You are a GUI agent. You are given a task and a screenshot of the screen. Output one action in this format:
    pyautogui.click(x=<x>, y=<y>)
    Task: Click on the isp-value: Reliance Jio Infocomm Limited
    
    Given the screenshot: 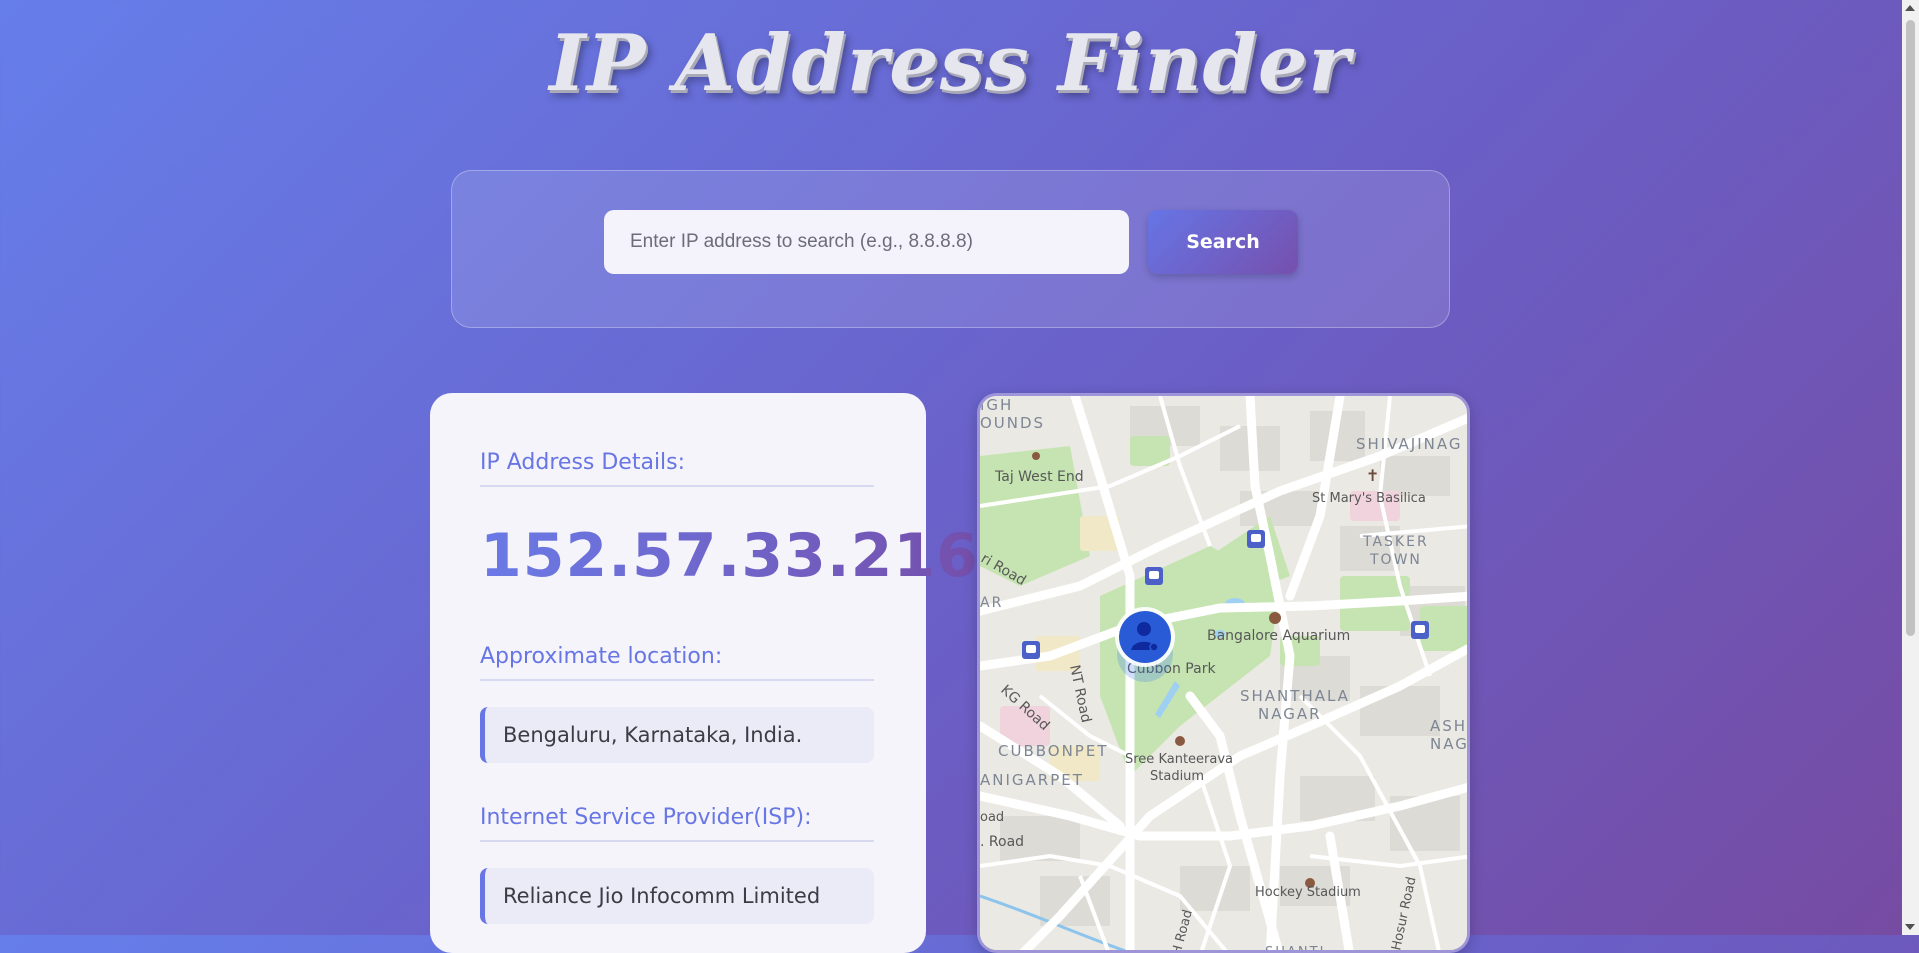 What is the action you would take?
    pyautogui.click(x=677, y=896)
    